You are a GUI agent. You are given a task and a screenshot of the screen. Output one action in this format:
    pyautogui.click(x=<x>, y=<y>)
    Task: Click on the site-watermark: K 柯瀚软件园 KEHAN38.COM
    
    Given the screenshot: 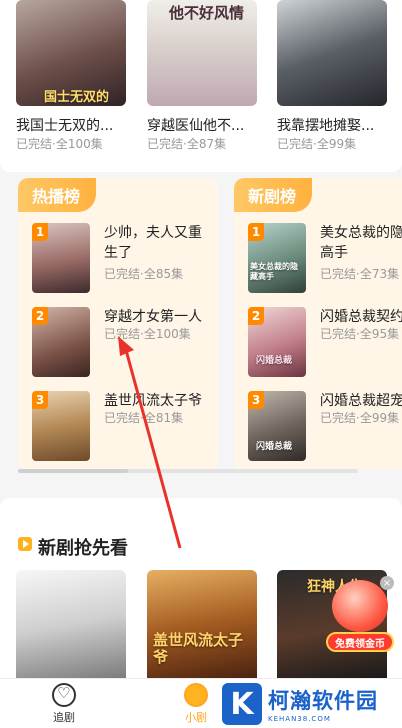 What is the action you would take?
    pyautogui.click(x=312, y=704)
    